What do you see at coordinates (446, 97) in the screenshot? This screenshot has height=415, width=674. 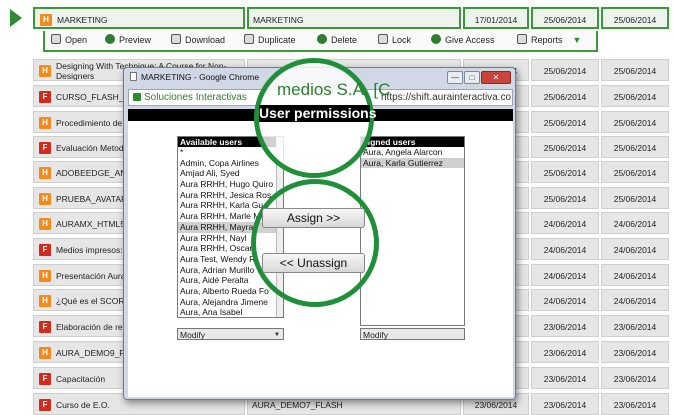 I see `address-url: https://shift.aurainteractiva.co` at bounding box center [446, 97].